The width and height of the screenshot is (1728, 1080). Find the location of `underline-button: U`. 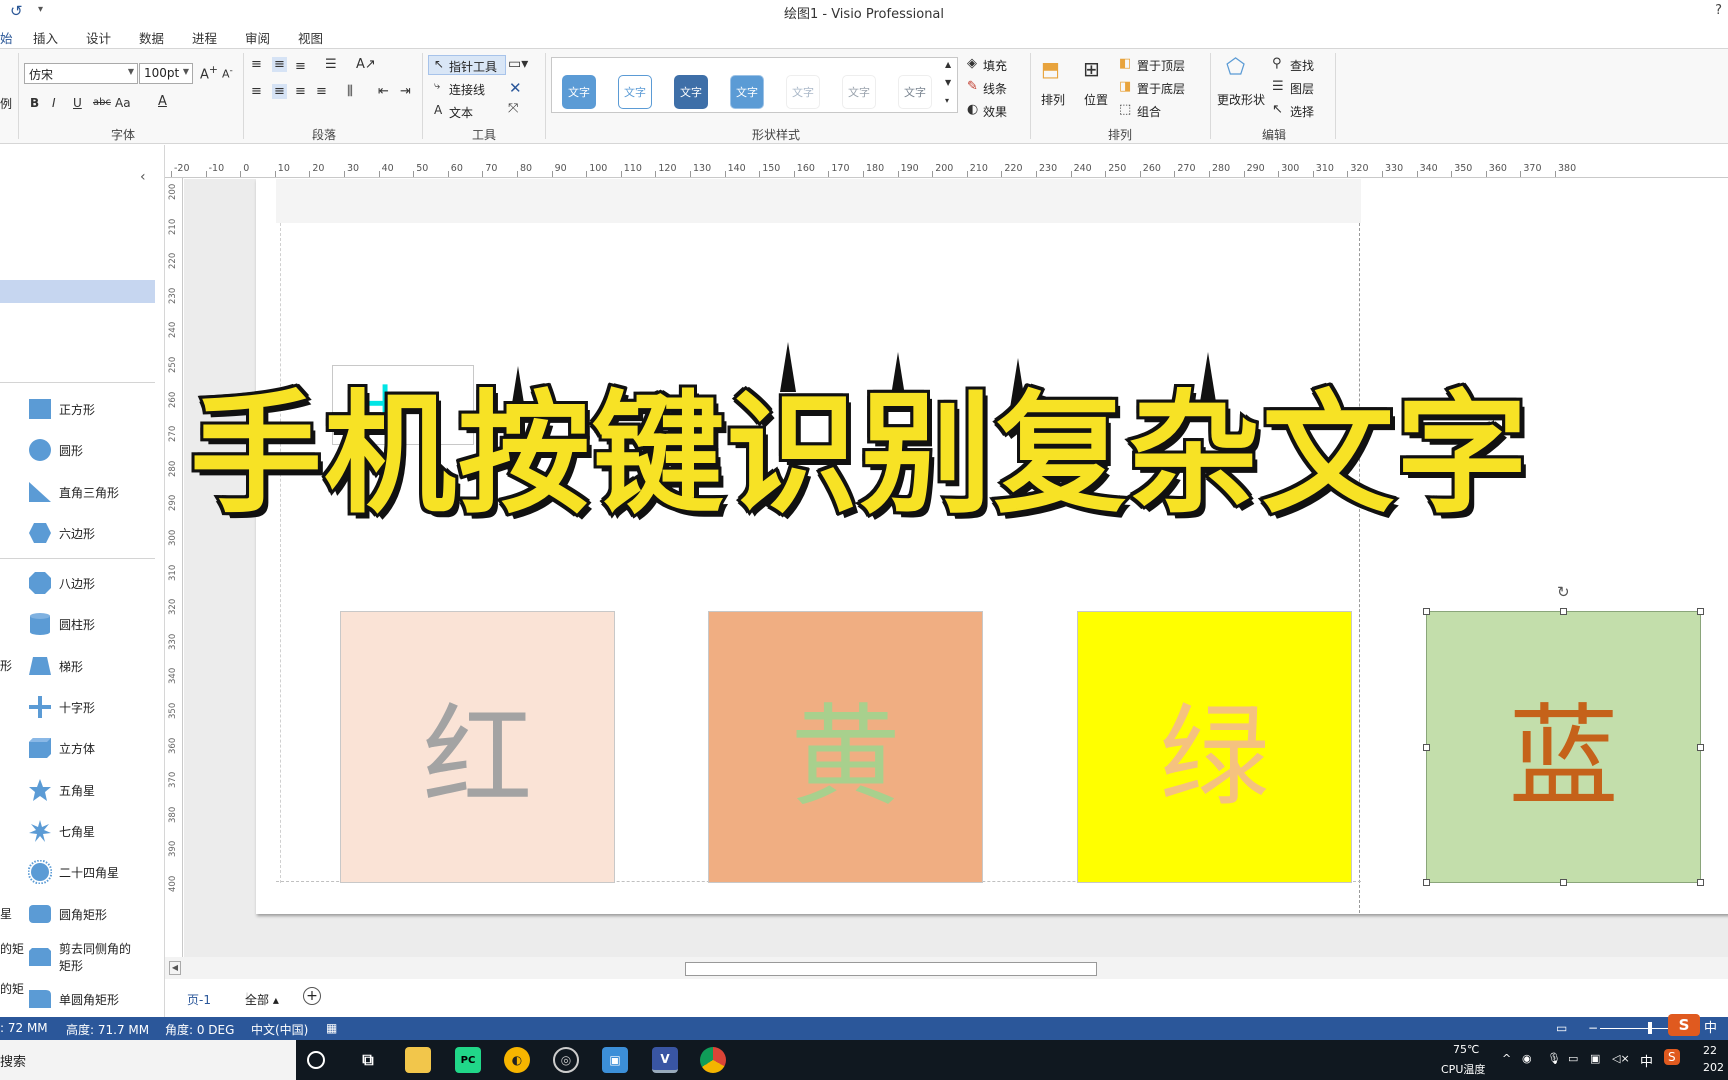

underline-button: U is located at coordinates (77, 103).